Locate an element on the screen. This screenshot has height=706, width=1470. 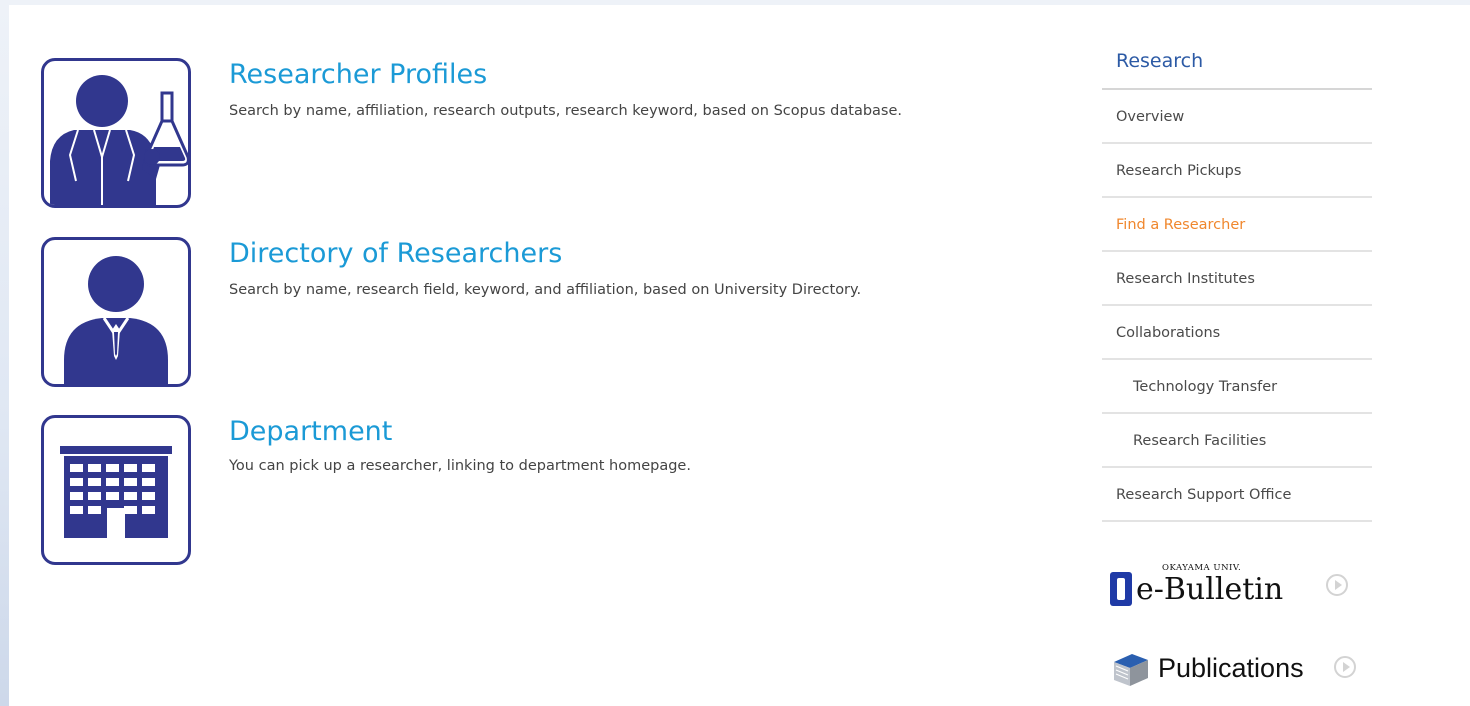
sidebar-item-collaborations: Collaborations is located at coordinates (1237, 333).